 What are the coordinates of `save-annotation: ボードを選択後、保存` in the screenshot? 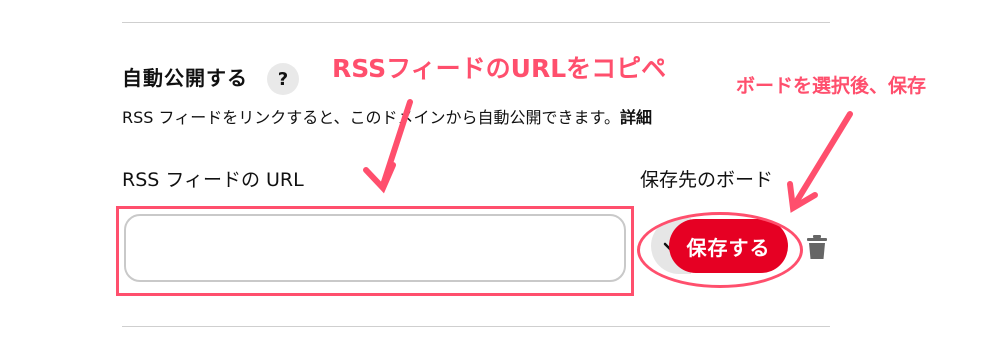 It's located at (831, 86).